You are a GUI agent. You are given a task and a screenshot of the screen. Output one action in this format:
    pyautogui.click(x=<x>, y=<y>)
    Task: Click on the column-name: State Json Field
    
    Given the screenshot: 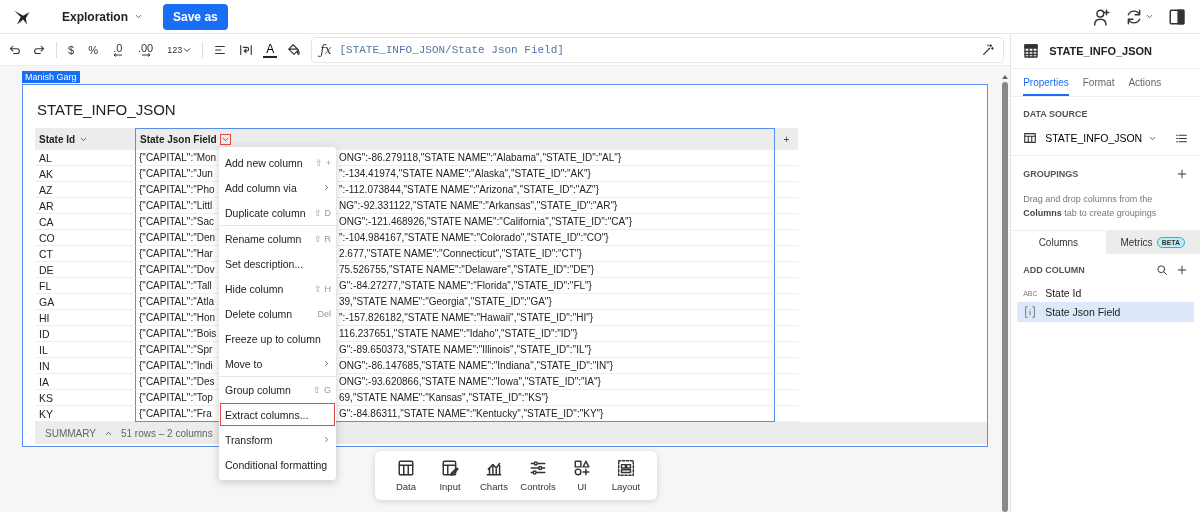 What is the action you would take?
    pyautogui.click(x=178, y=139)
    